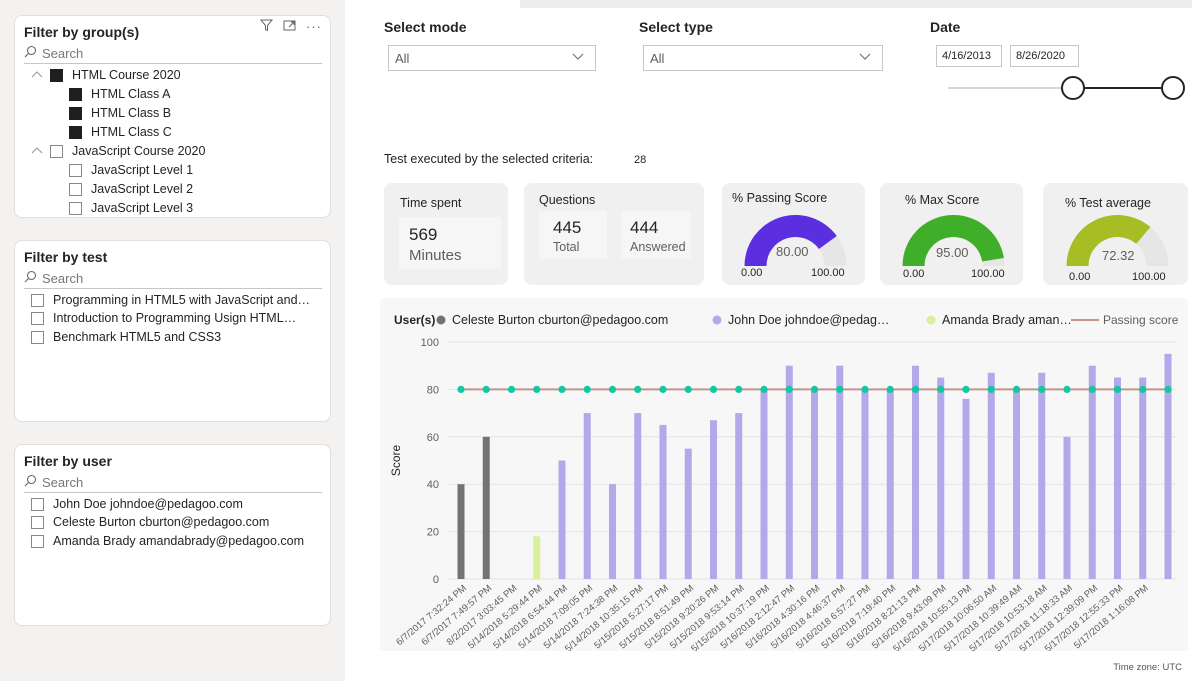 The image size is (1192, 681). Describe the element at coordinates (1147, 667) in the screenshot. I see `timezone-note: Time zone: UTC` at that location.